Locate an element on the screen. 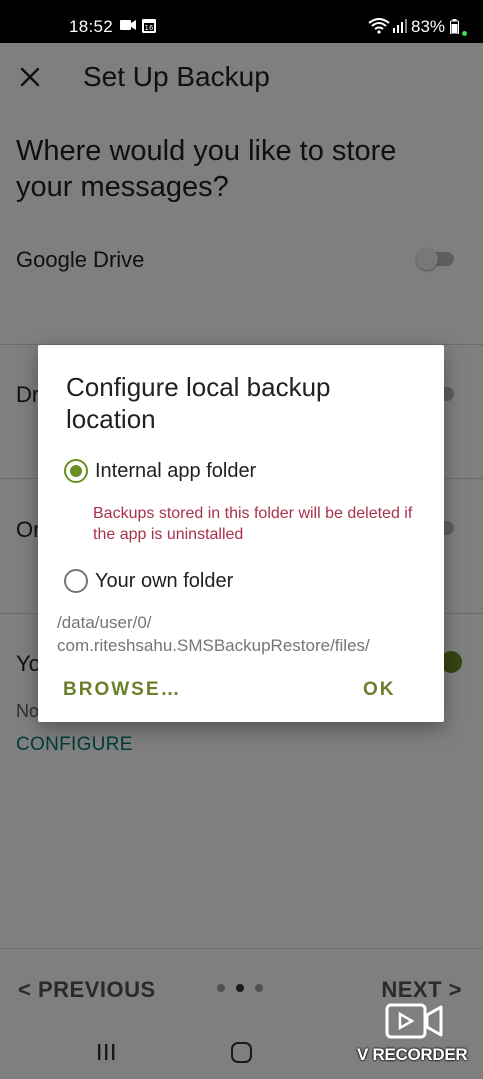 Image resolution: width=483 pixels, height=1079 pixels. calendar-icon: 16 is located at coordinates (149, 28).